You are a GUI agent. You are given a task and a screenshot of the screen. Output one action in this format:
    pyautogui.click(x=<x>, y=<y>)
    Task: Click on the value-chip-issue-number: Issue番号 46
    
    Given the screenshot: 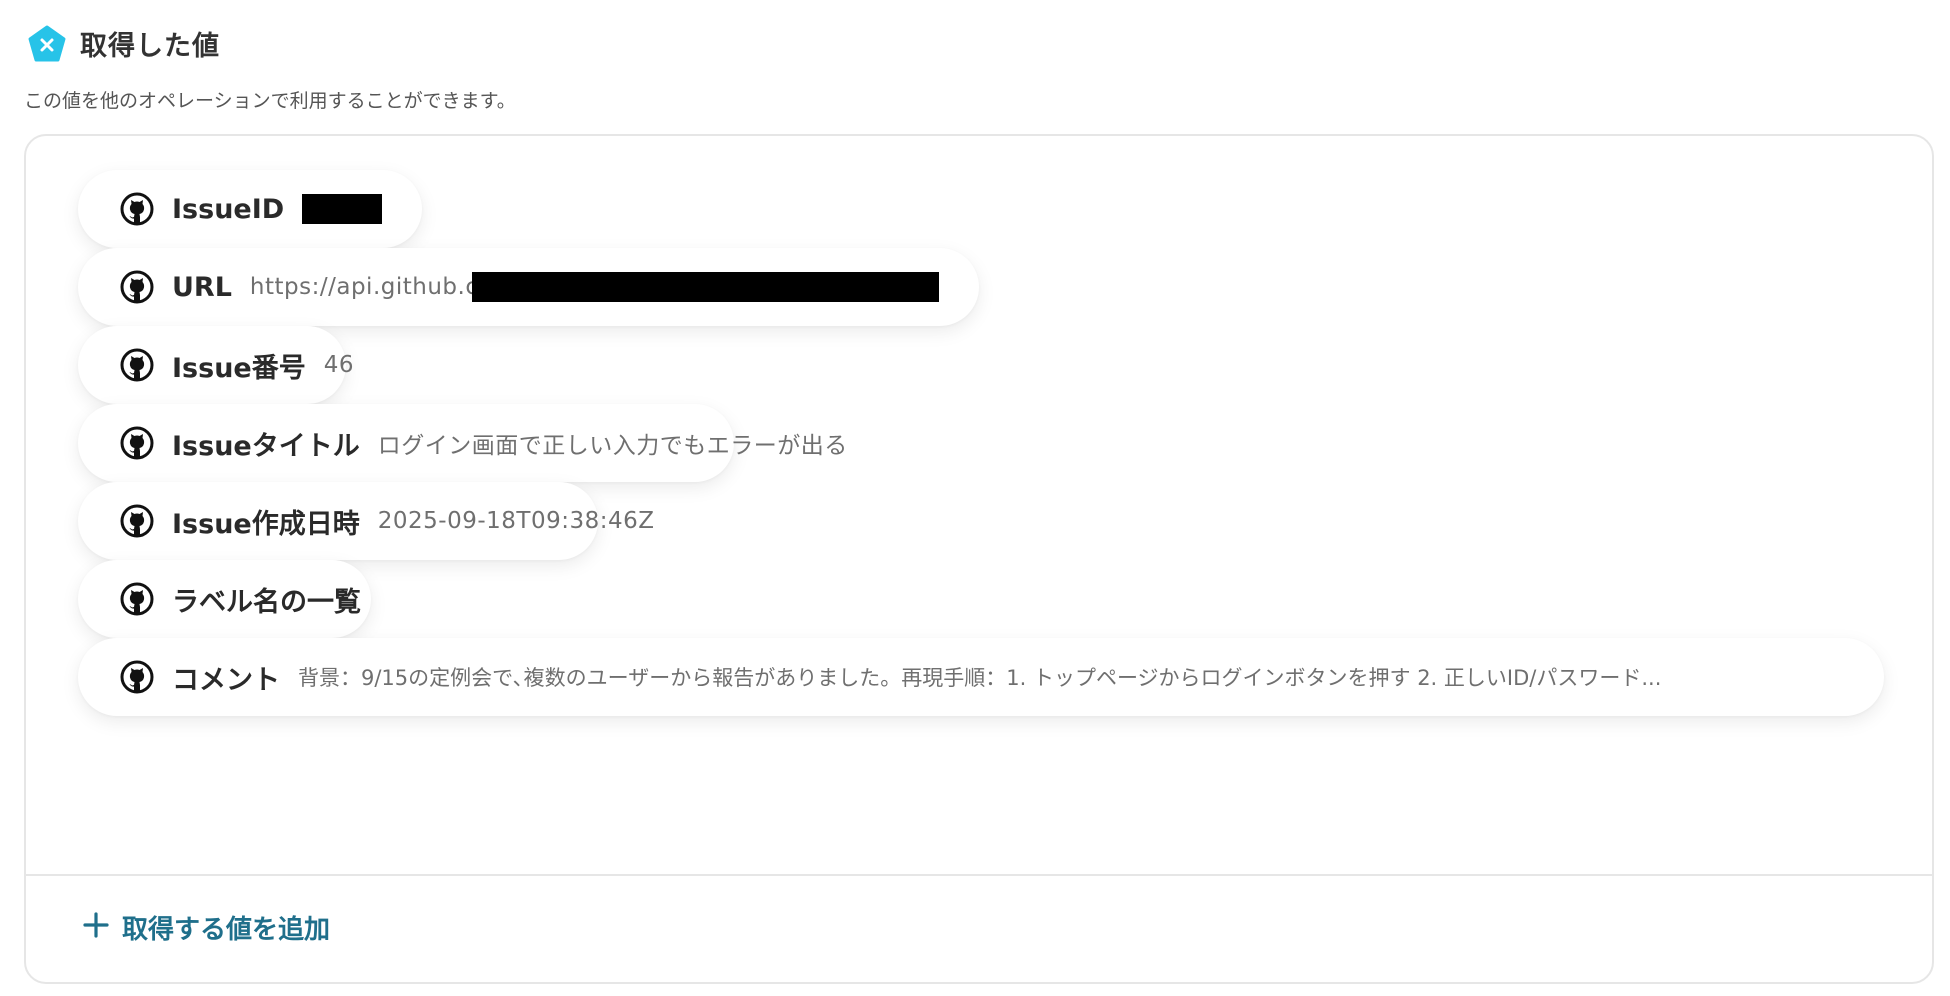 What is the action you would take?
    pyautogui.click(x=216, y=365)
    